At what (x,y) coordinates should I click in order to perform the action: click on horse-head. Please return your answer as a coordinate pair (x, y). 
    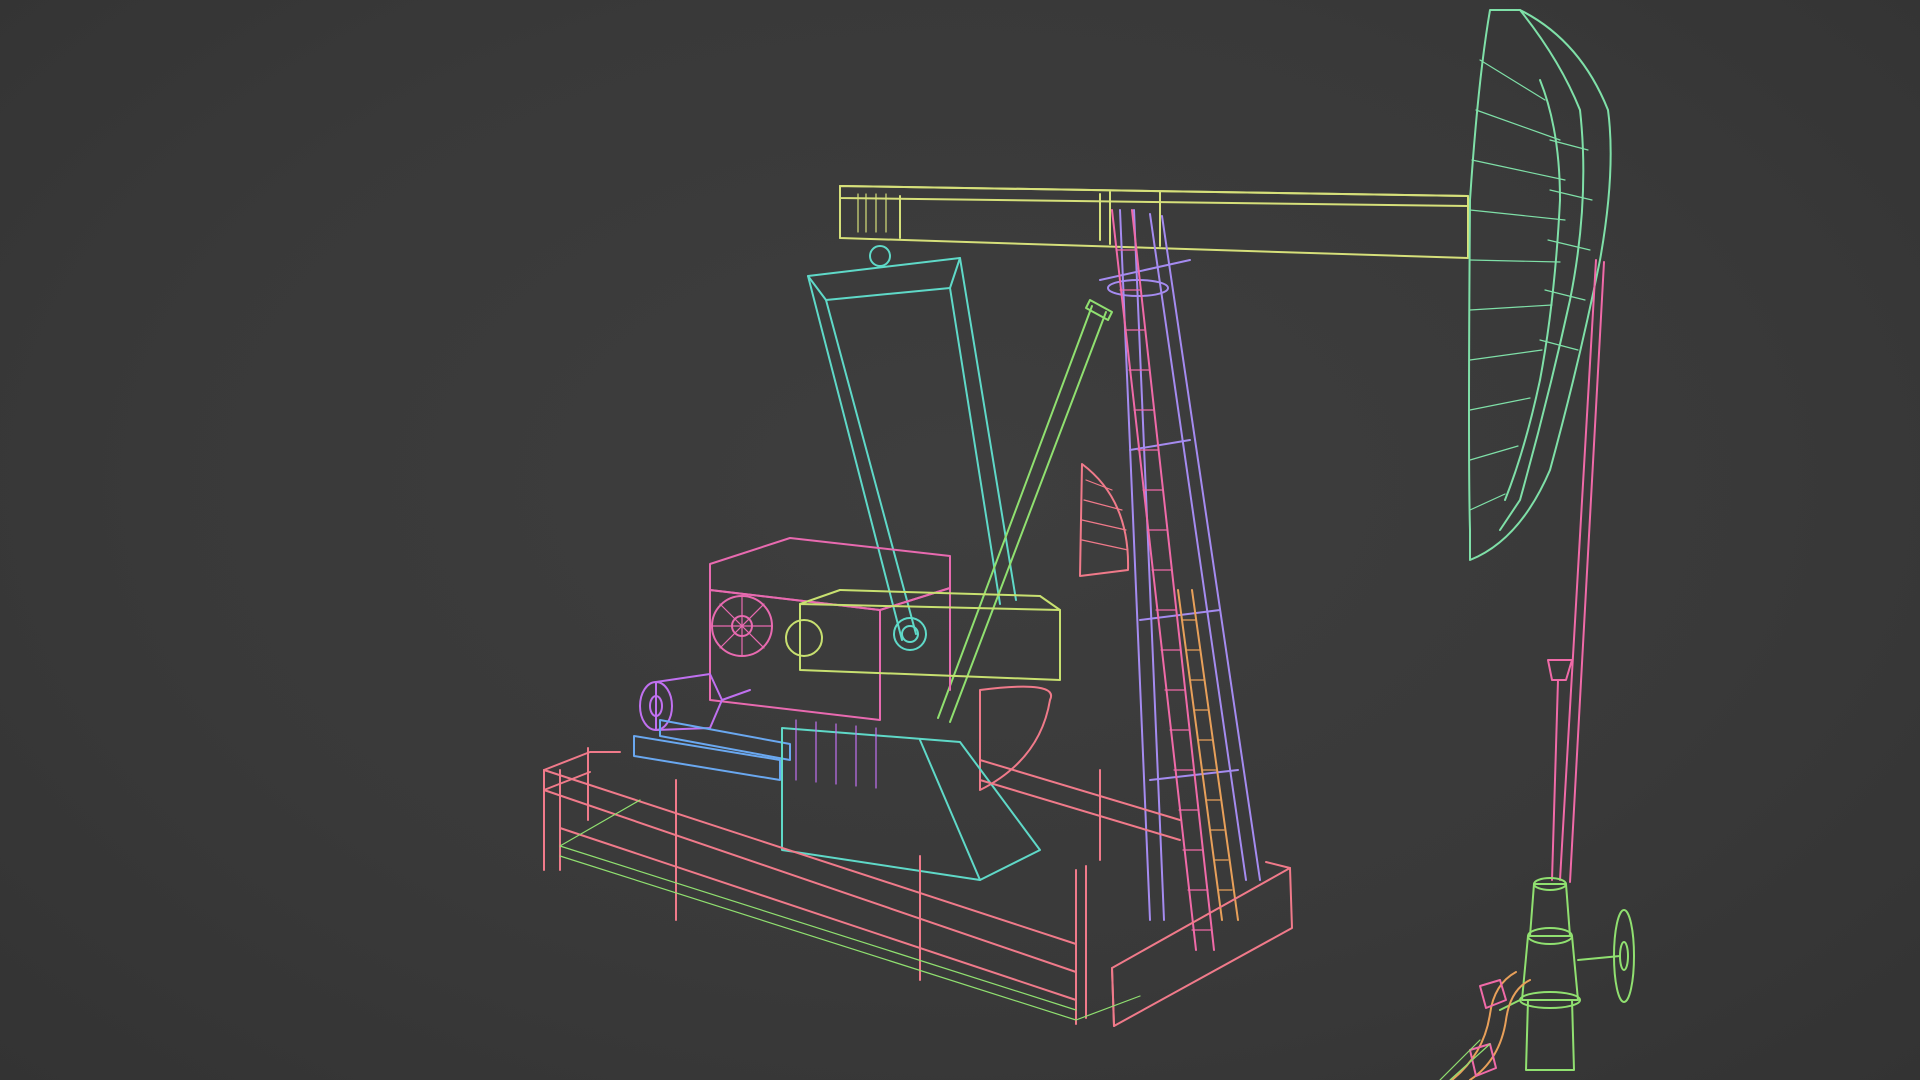
    Looking at the image, I should click on (1540, 285).